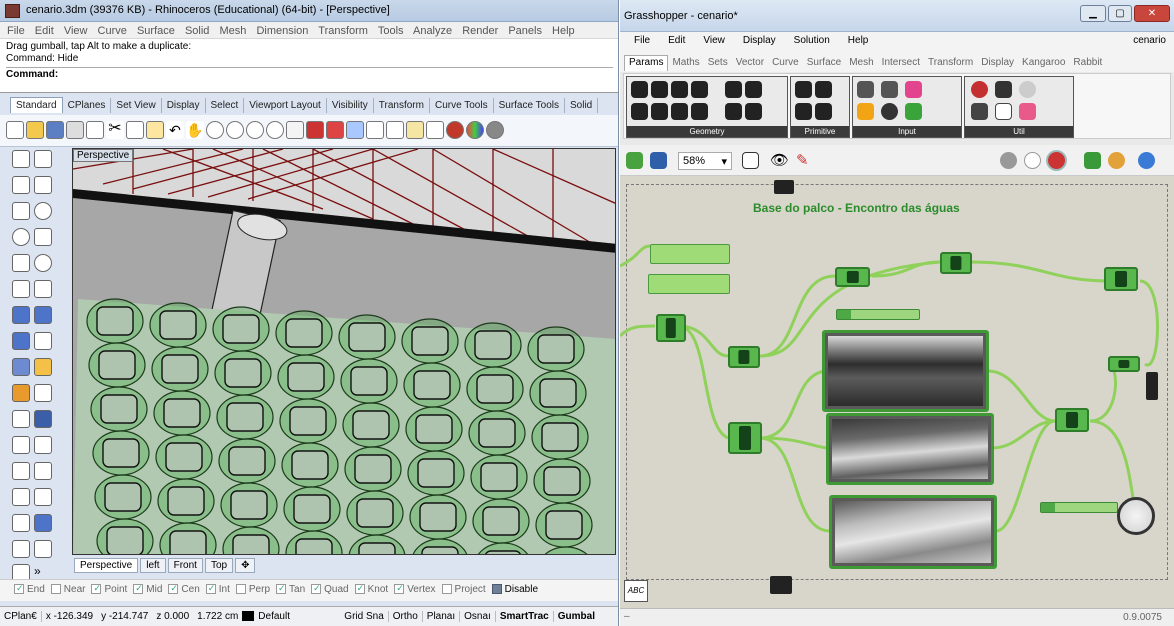 The image size is (1174, 626). What do you see at coordinates (679, 89) in the screenshot?
I see `surface-param-icon` at bounding box center [679, 89].